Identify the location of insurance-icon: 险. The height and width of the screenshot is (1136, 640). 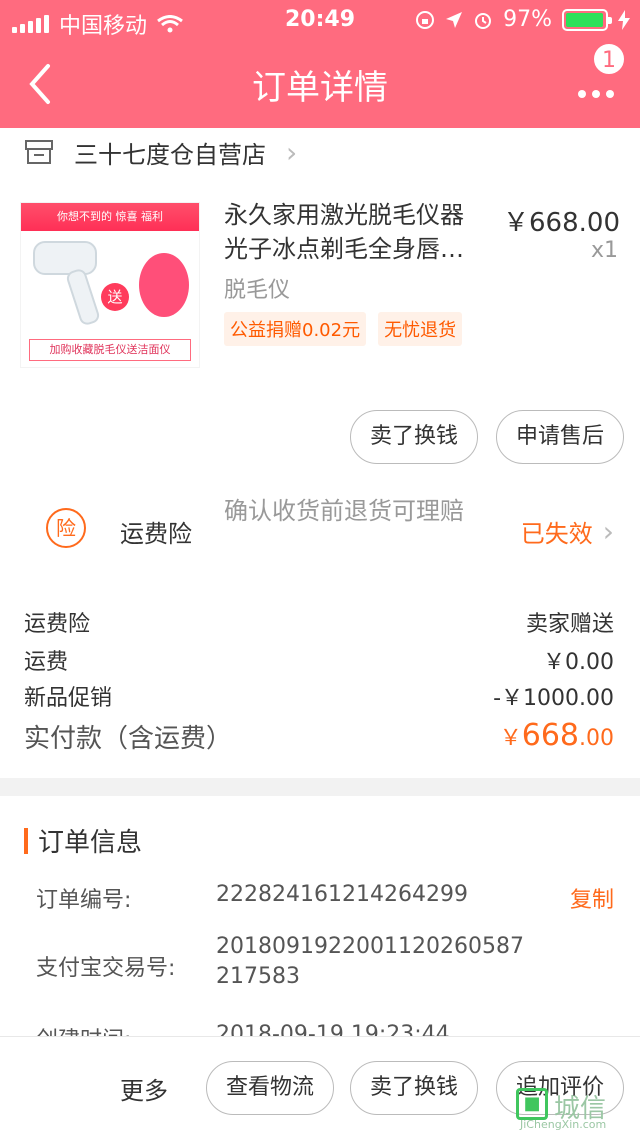
(66, 528).